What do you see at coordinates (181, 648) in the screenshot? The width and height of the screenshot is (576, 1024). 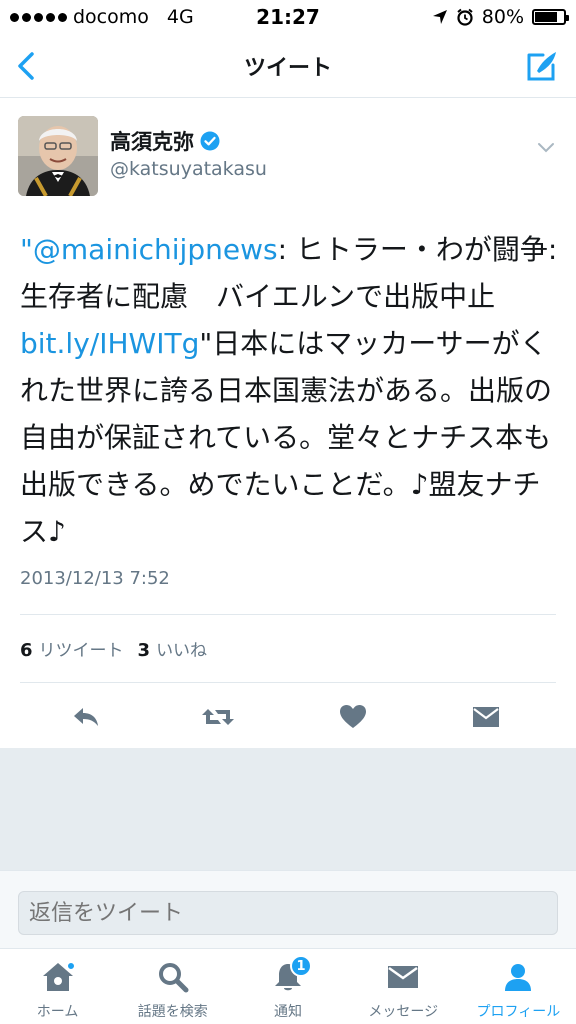 I see `like-label: いいね` at bounding box center [181, 648].